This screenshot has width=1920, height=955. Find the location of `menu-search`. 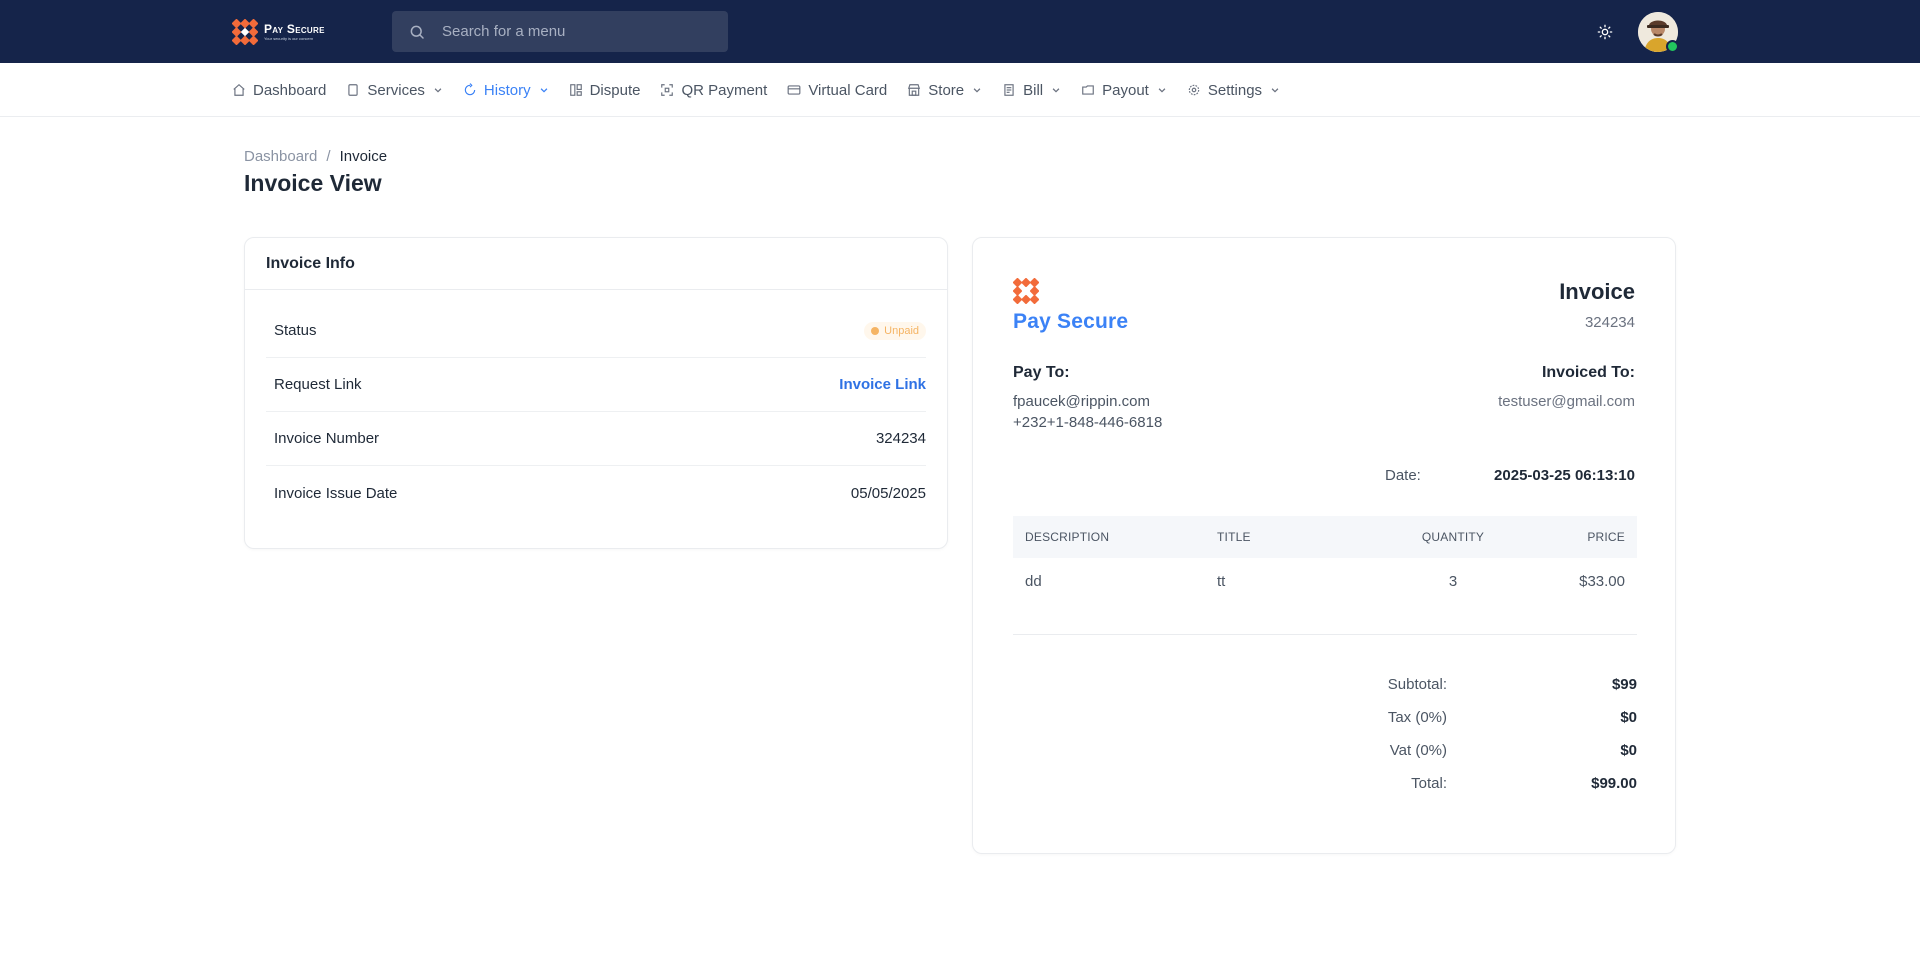

menu-search is located at coordinates (560, 31).